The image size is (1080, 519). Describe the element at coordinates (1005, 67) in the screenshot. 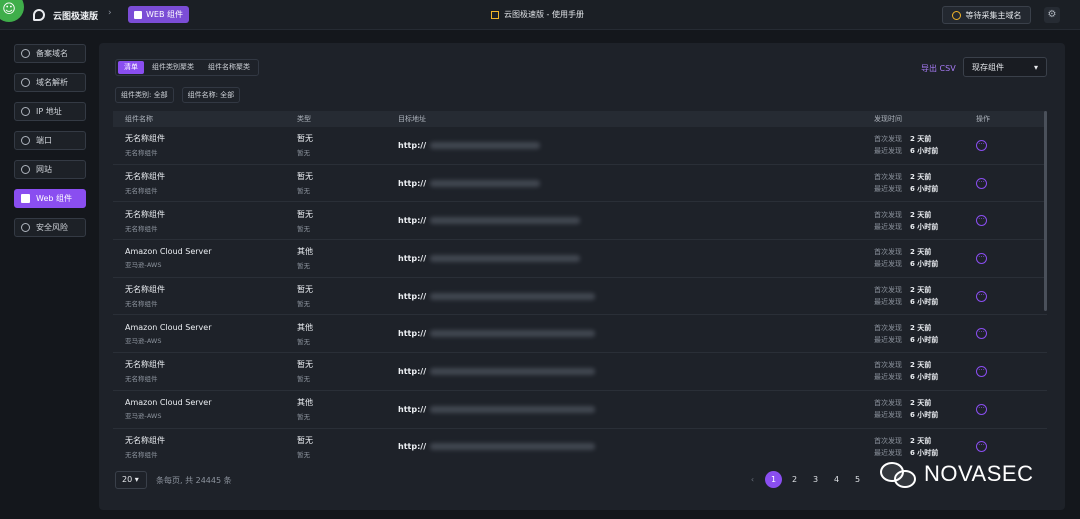

I see `component-view-select: 现存组件 ▾` at that location.